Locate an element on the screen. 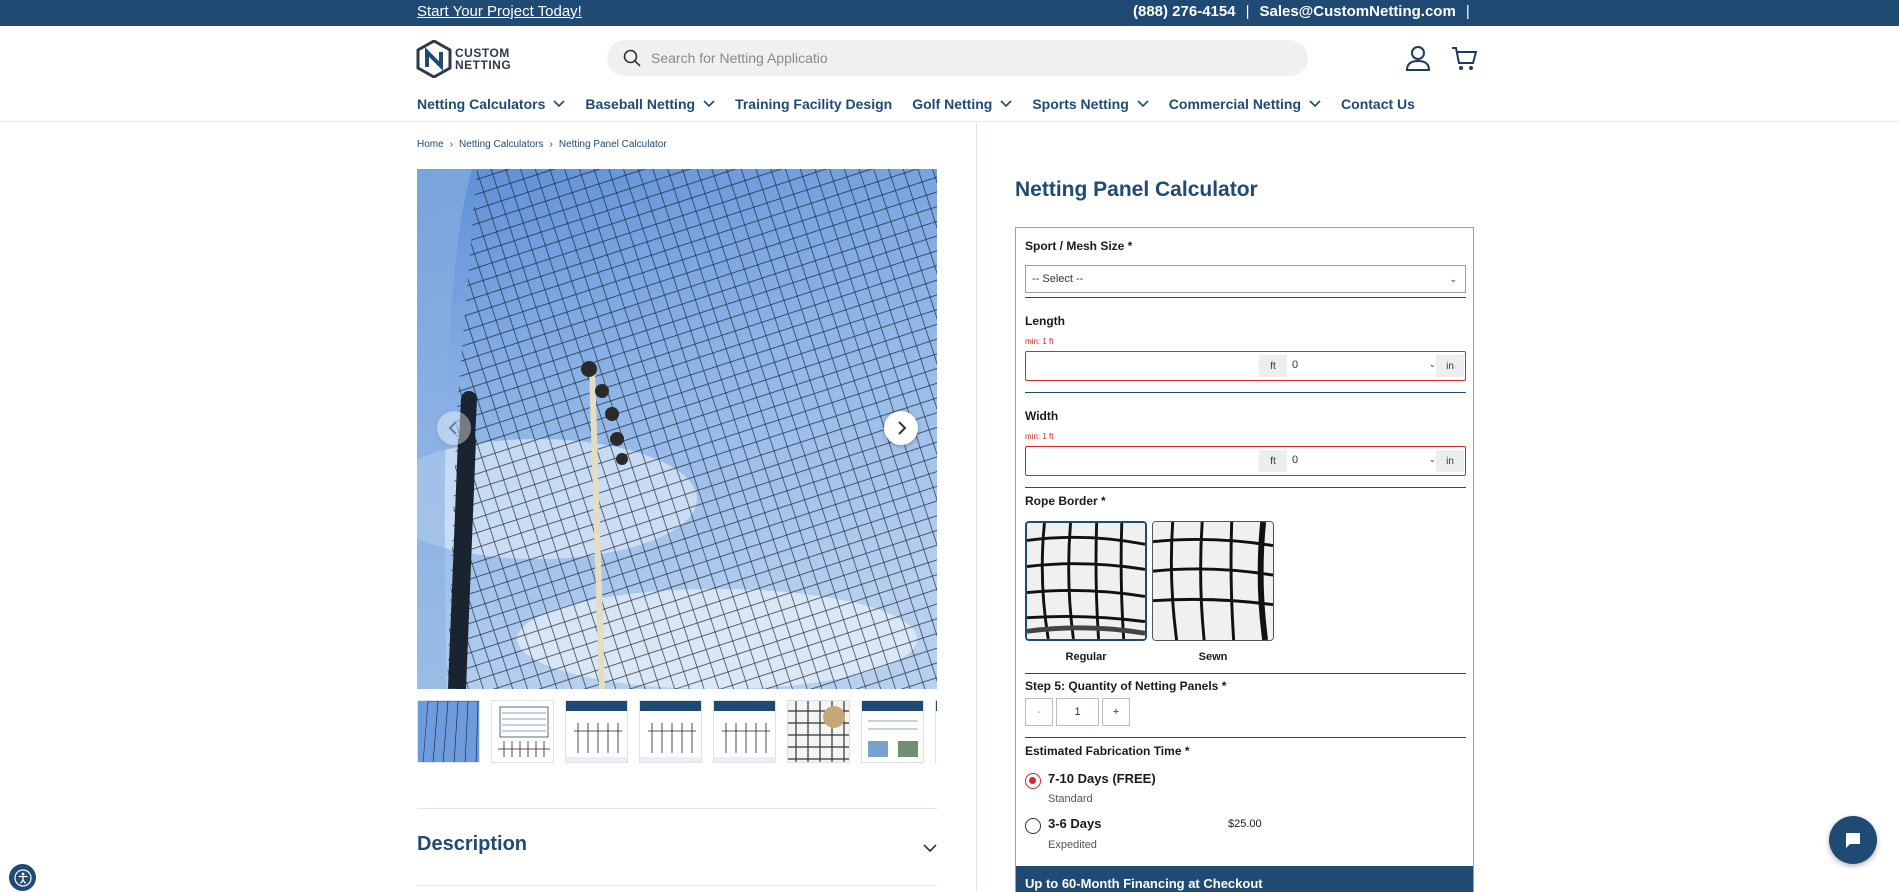 The image size is (1899, 892). length-in-unit: in is located at coordinates (1450, 366).